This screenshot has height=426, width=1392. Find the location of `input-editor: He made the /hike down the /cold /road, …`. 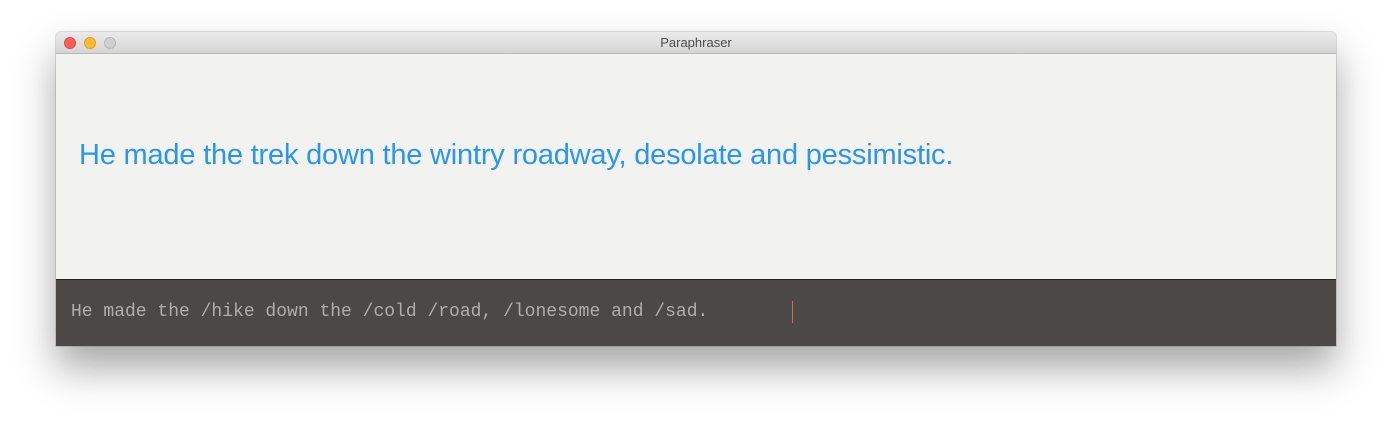

input-editor: He made the /hike down the /cold /road, … is located at coordinates (696, 312).